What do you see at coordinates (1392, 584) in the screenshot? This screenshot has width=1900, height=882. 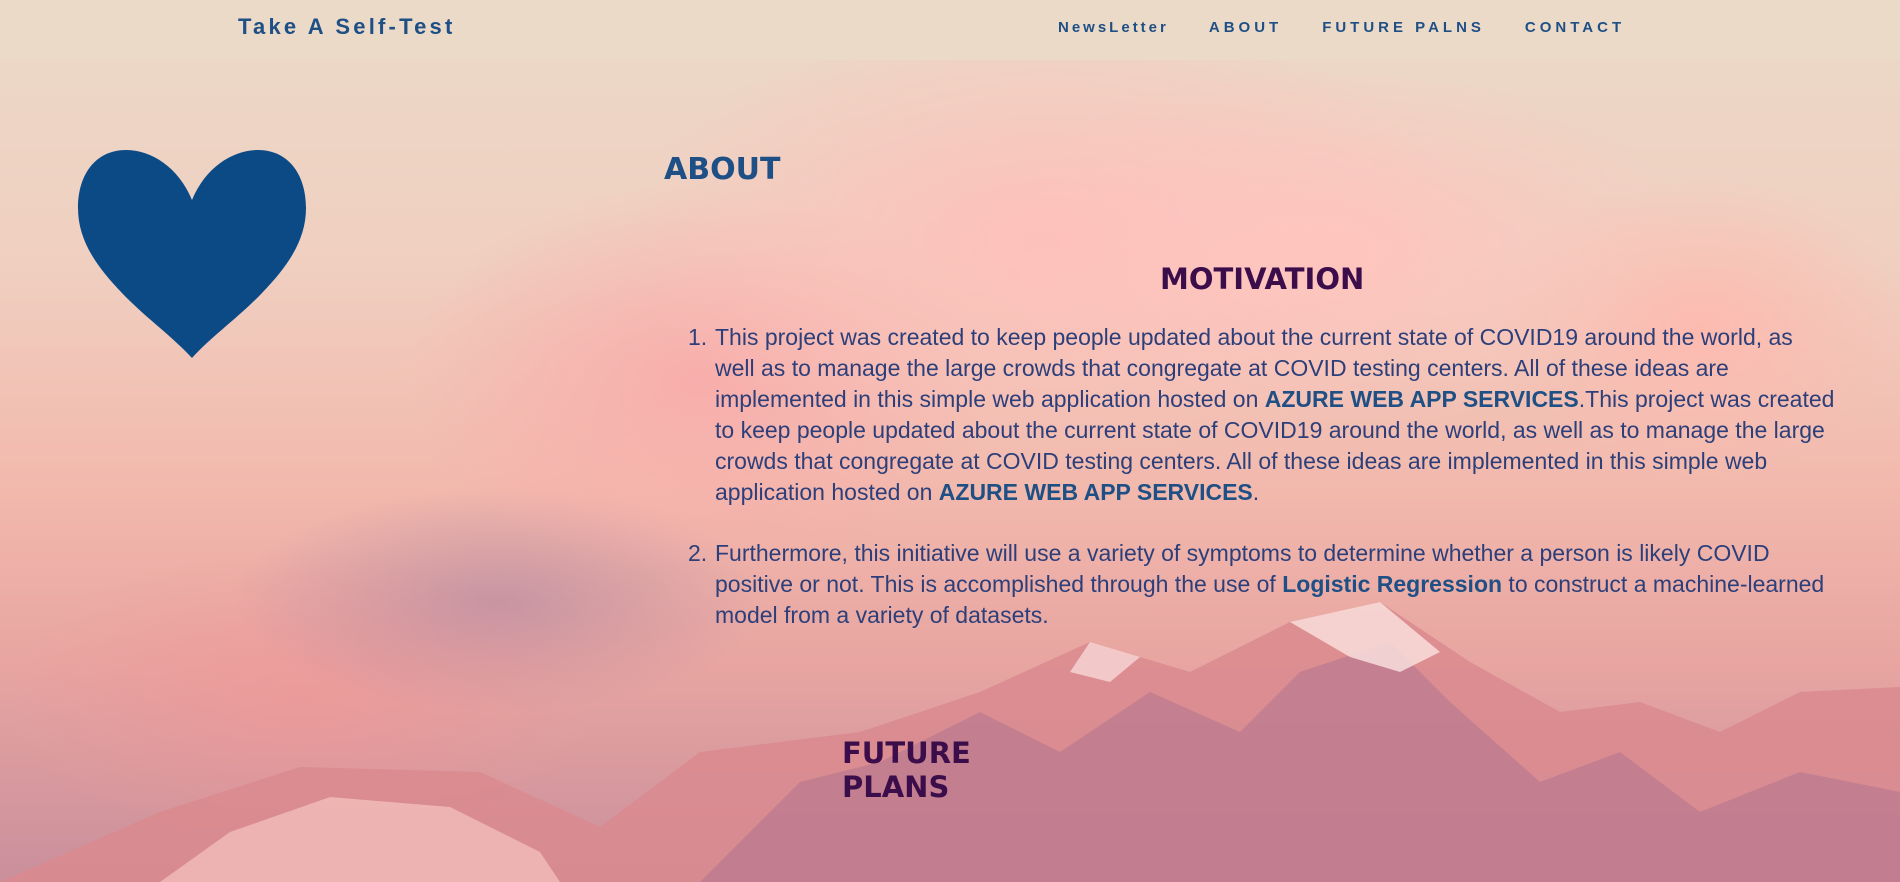 I see `highlight-text: Logistic Regression` at bounding box center [1392, 584].